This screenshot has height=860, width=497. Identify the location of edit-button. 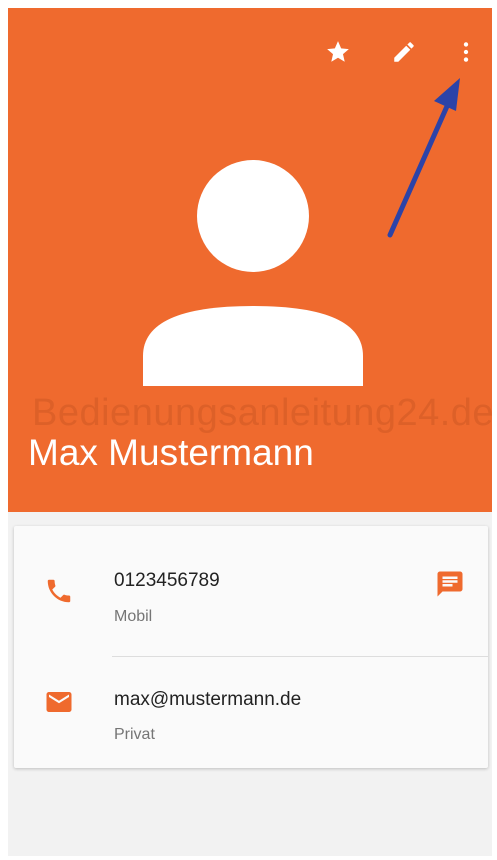
(404, 52).